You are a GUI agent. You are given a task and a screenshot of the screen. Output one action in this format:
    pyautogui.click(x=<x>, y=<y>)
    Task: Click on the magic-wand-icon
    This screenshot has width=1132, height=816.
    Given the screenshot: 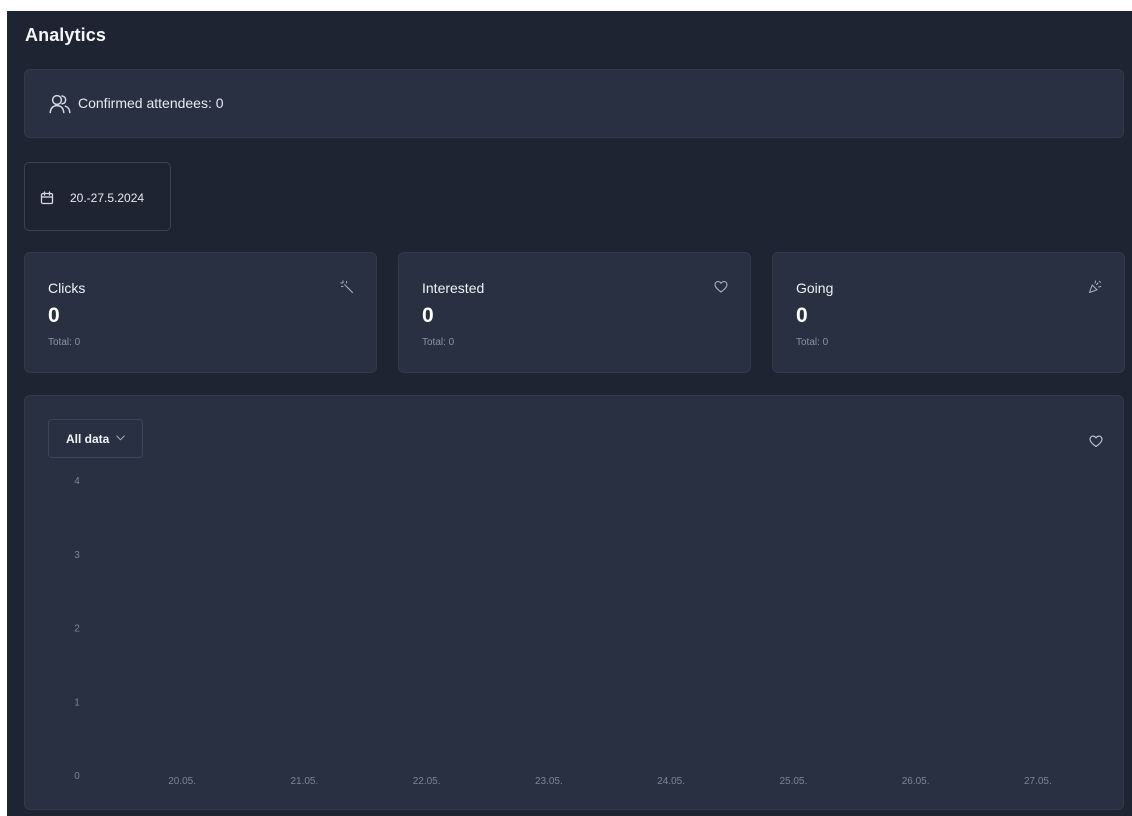 What is the action you would take?
    pyautogui.click(x=347, y=287)
    